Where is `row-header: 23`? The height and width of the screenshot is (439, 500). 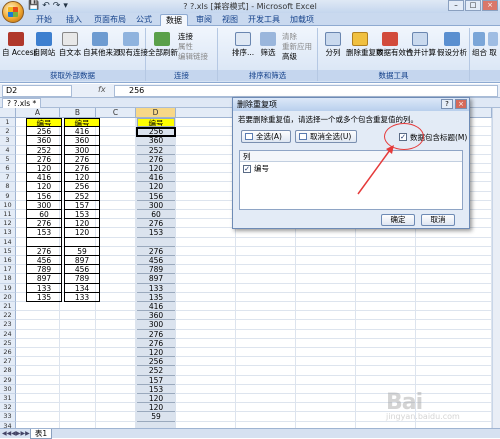 row-header: 23 is located at coordinates (8, 325).